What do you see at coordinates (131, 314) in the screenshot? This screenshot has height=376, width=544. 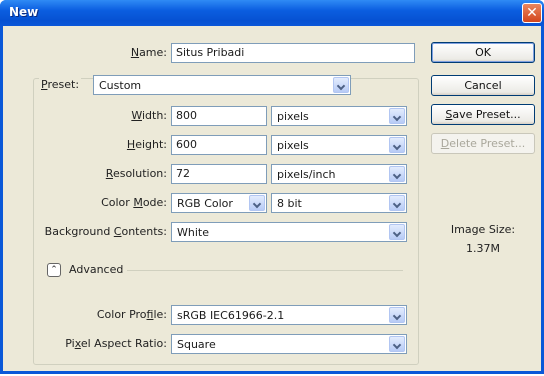 I see `color-profile-label: Color Profile:` at bounding box center [131, 314].